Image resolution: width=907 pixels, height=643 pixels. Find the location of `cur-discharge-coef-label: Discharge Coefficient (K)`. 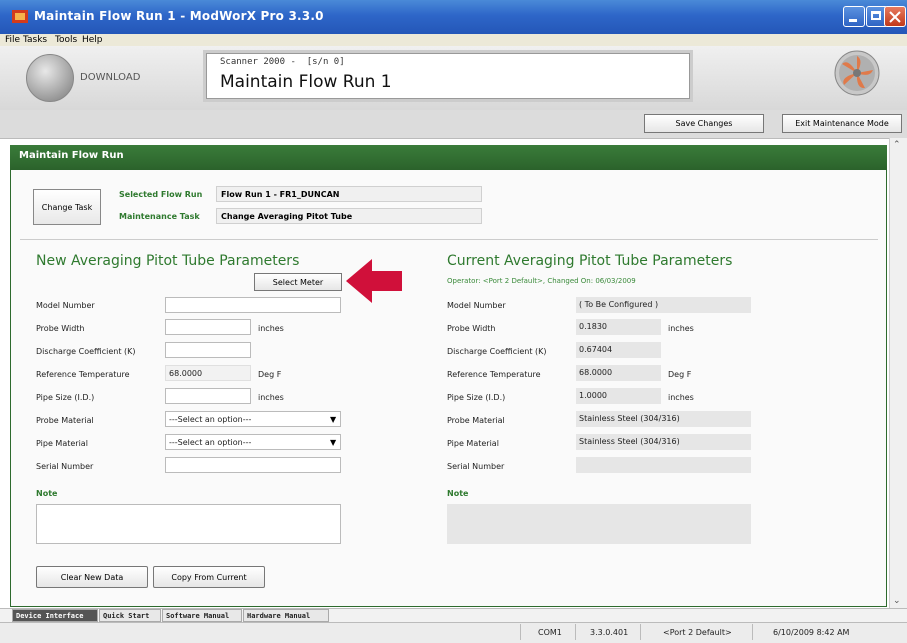

cur-discharge-coef-label: Discharge Coefficient (K) is located at coordinates (497, 351).